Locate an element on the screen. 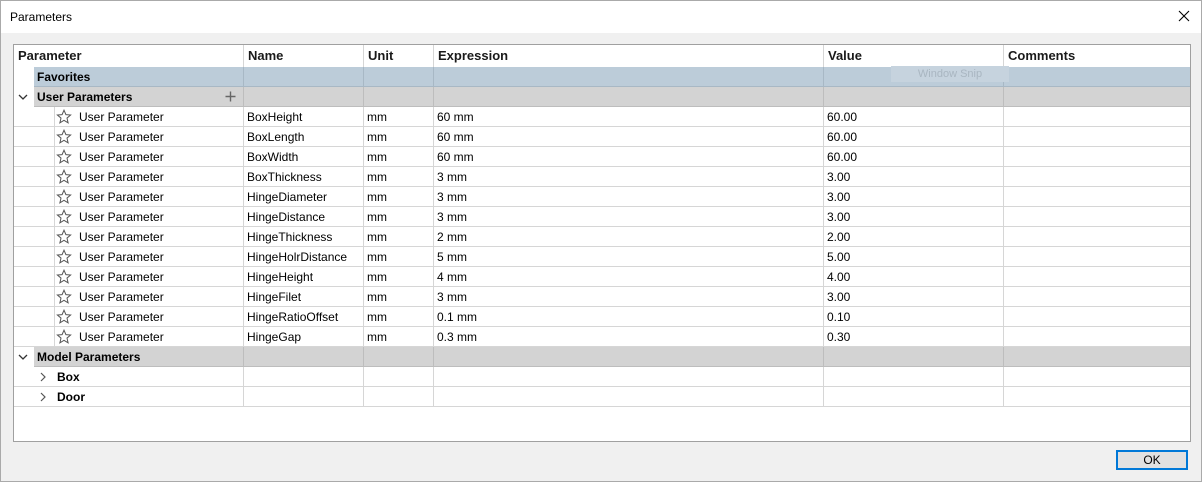  model-parameters-group-row: Model Parameters is located at coordinates (602, 357).